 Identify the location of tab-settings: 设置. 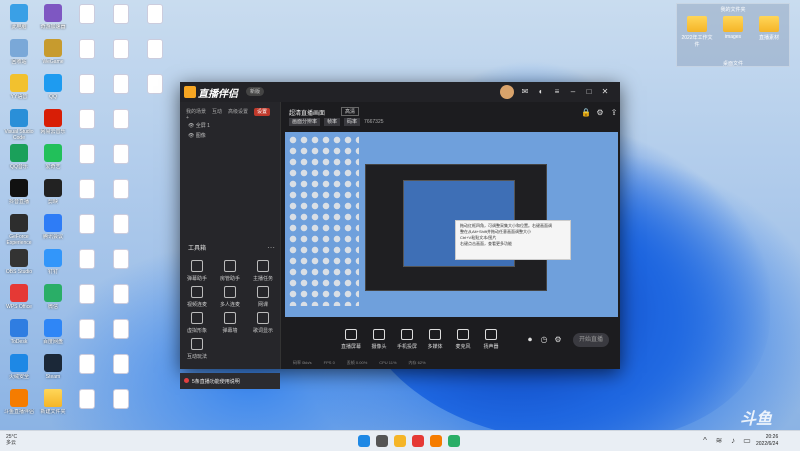
(262, 112).